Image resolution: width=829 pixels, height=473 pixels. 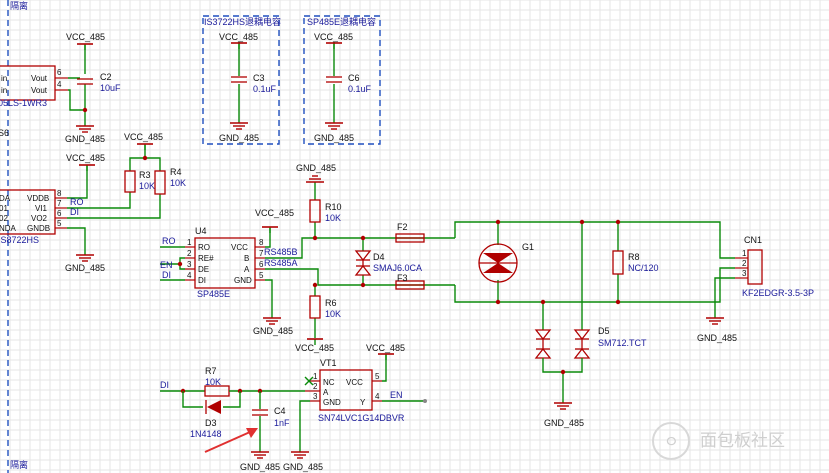 I want to click on c4-ref: C4, so click(x=280, y=411).